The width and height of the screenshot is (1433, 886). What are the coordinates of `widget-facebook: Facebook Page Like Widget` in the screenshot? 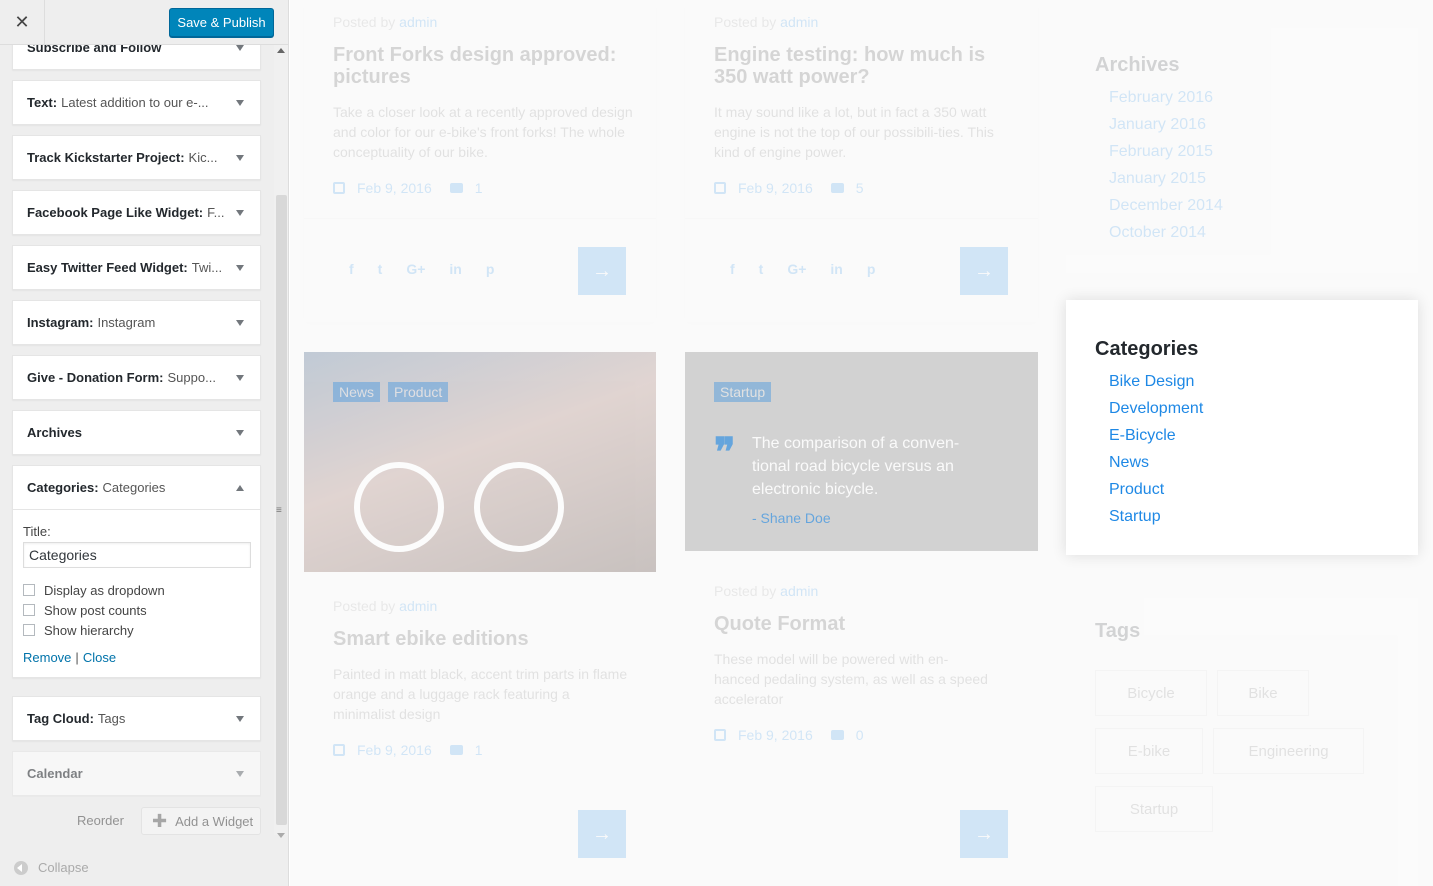 It's located at (136, 212).